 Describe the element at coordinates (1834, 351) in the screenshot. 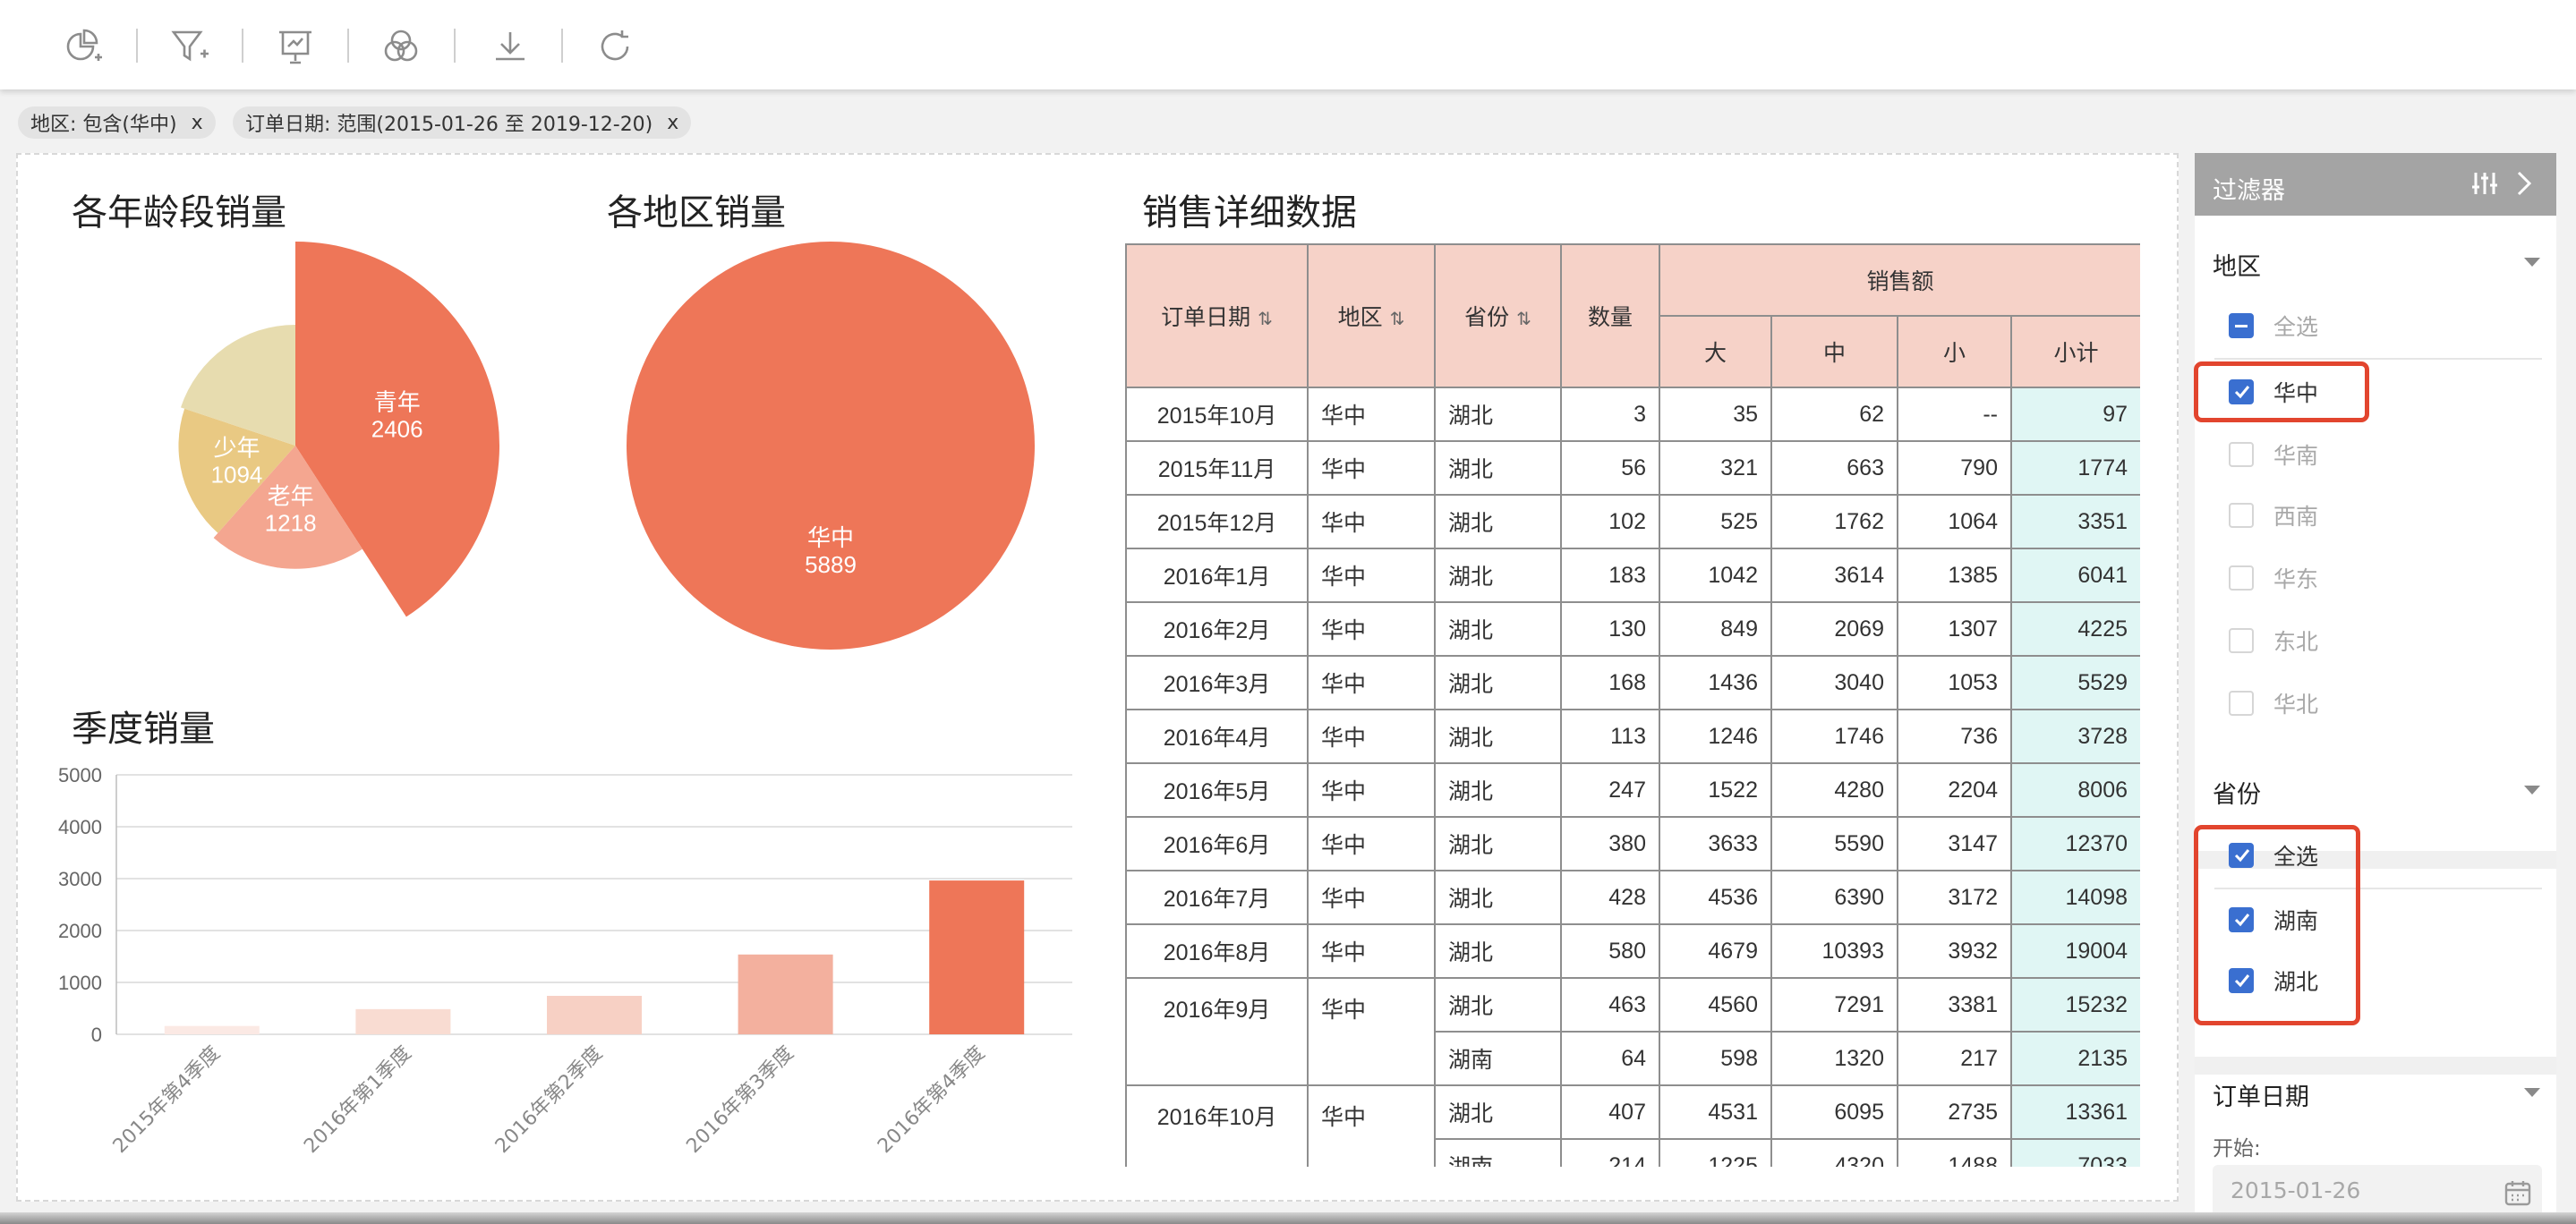

I see `col-header-medium: 中` at that location.